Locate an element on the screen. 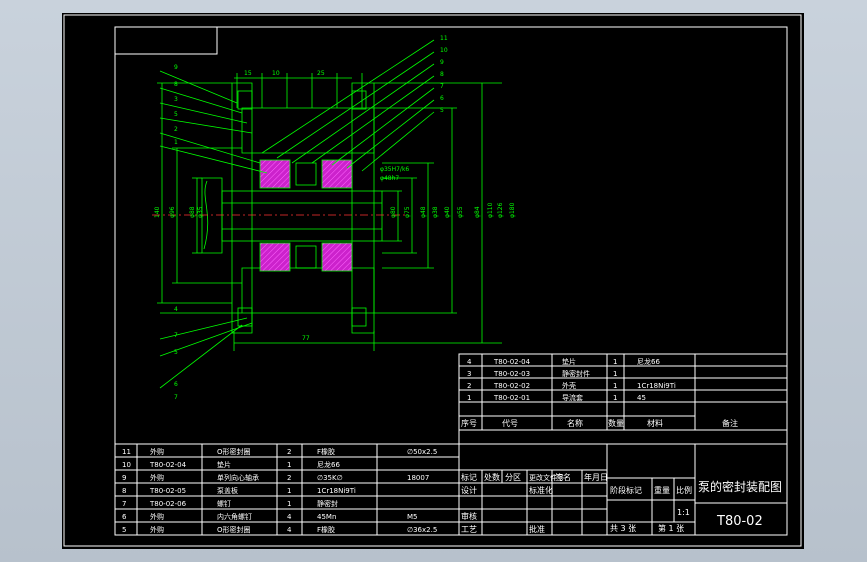 The image size is (867, 562). label-date: 年月日 is located at coordinates (596, 477).